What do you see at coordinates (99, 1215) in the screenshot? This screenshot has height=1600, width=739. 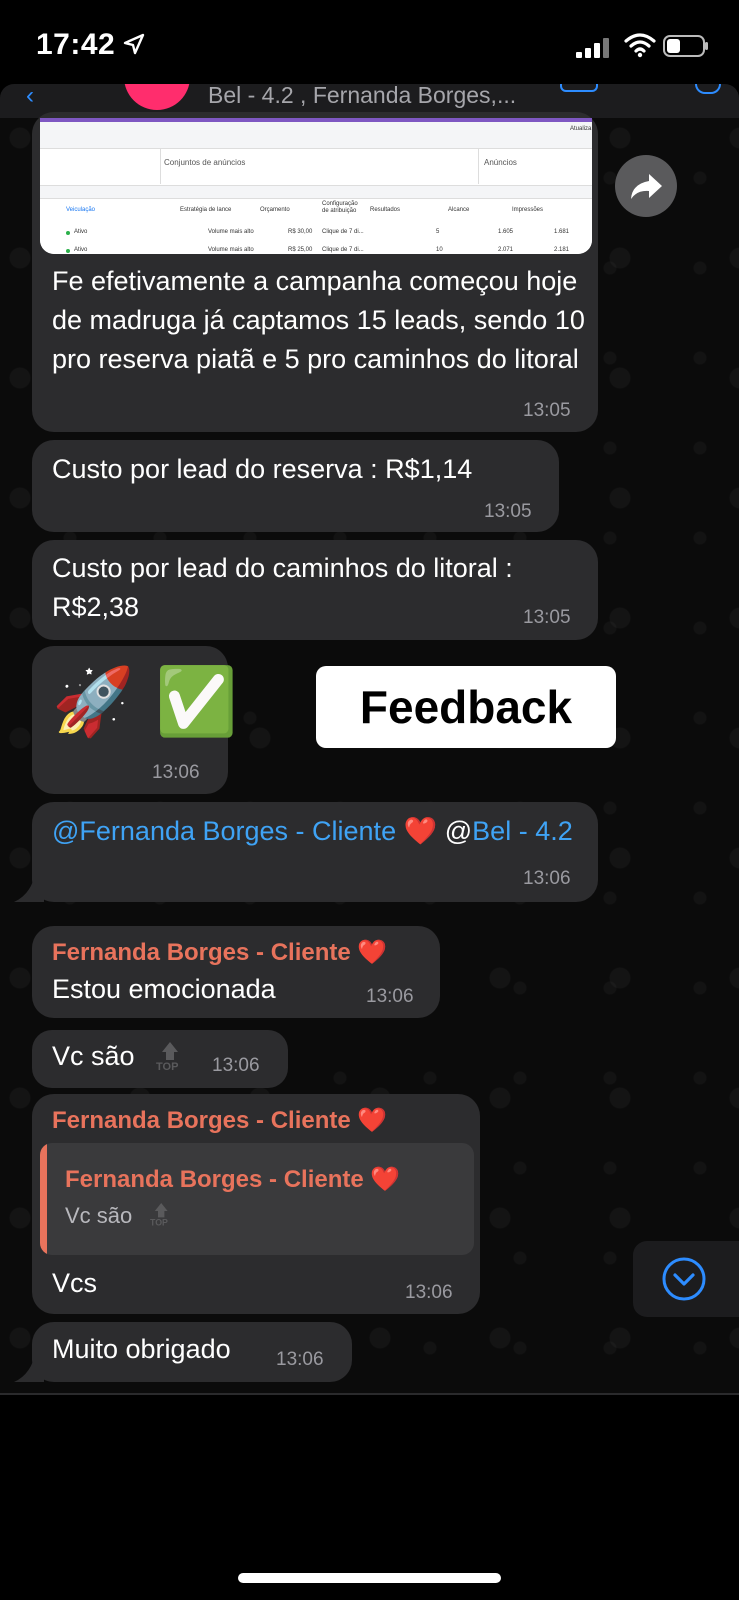 I see `quoted-text: Vc são` at bounding box center [99, 1215].